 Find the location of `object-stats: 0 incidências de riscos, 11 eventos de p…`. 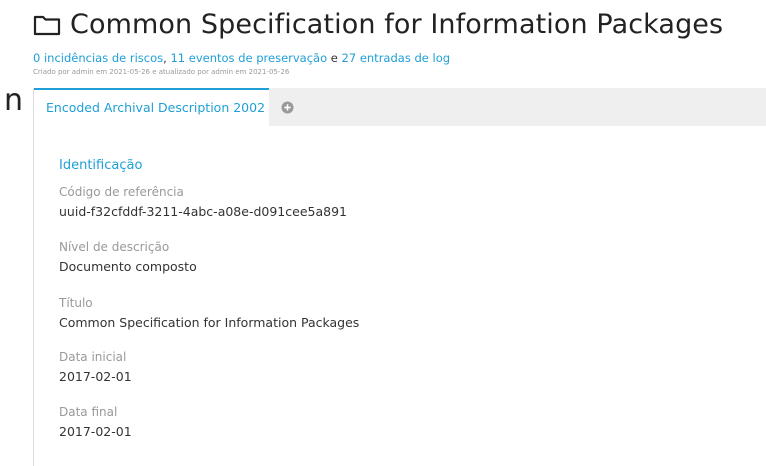

object-stats: 0 incidências de riscos, 11 eventos de p… is located at coordinates (241, 58).